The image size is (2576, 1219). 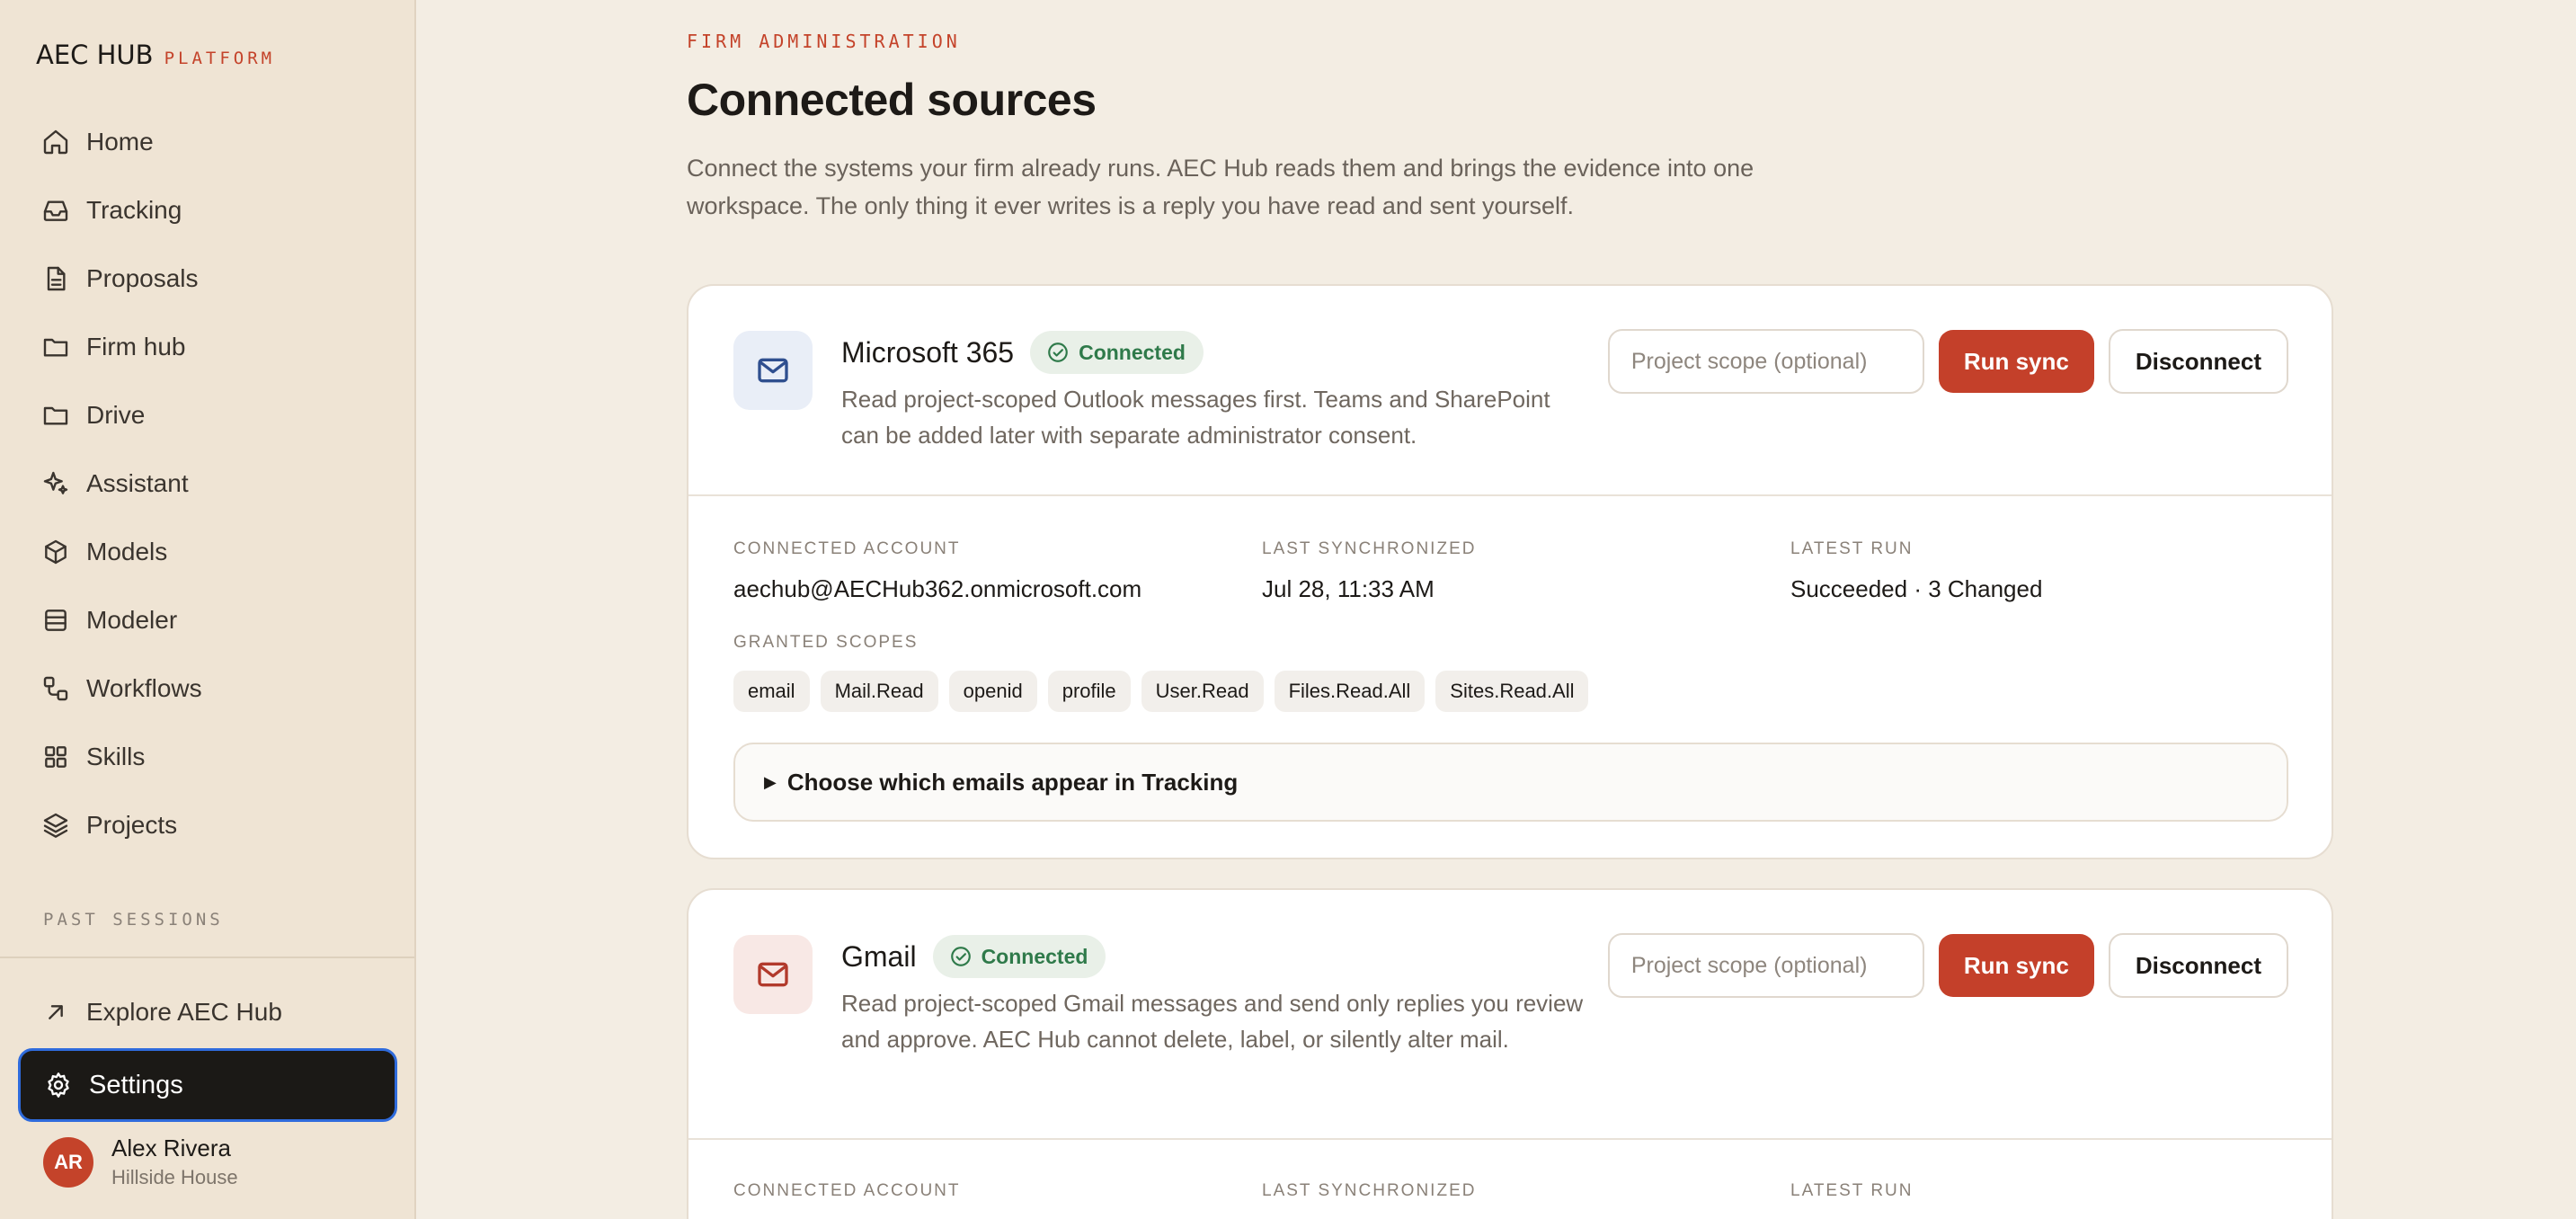 What do you see at coordinates (56, 620) in the screenshot?
I see `database-icon` at bounding box center [56, 620].